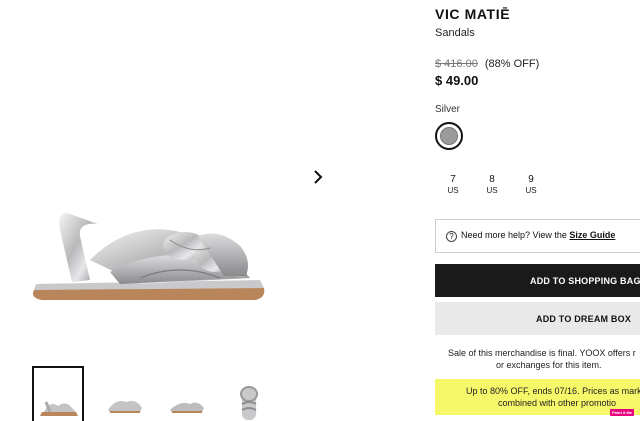 The image size is (640, 421). I want to click on promo-line-2: combined with other promotio, so click(557, 403).